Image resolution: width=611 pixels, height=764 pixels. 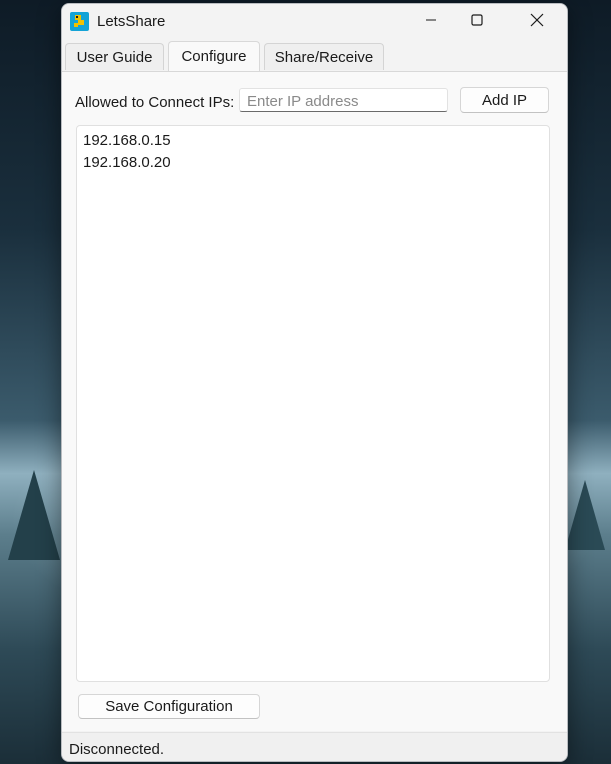 What do you see at coordinates (114, 56) in the screenshot?
I see `tab-user-guide: User Guide` at bounding box center [114, 56].